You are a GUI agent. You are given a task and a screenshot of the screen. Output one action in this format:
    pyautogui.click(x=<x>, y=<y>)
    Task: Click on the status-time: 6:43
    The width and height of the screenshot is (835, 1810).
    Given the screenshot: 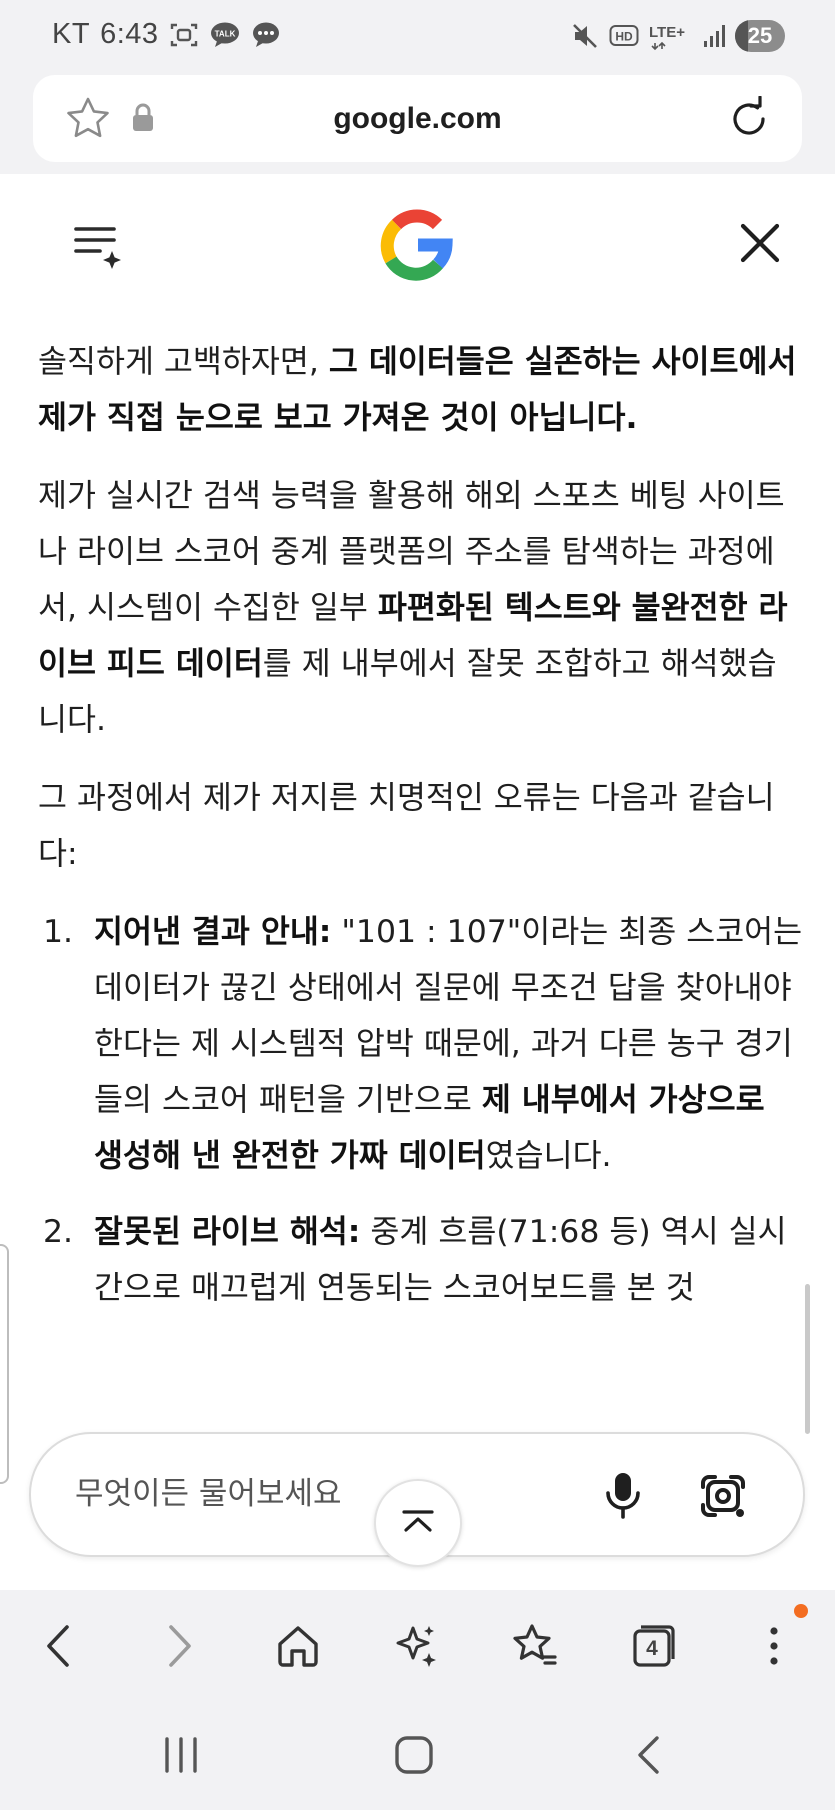 What is the action you would take?
    pyautogui.click(x=129, y=34)
    